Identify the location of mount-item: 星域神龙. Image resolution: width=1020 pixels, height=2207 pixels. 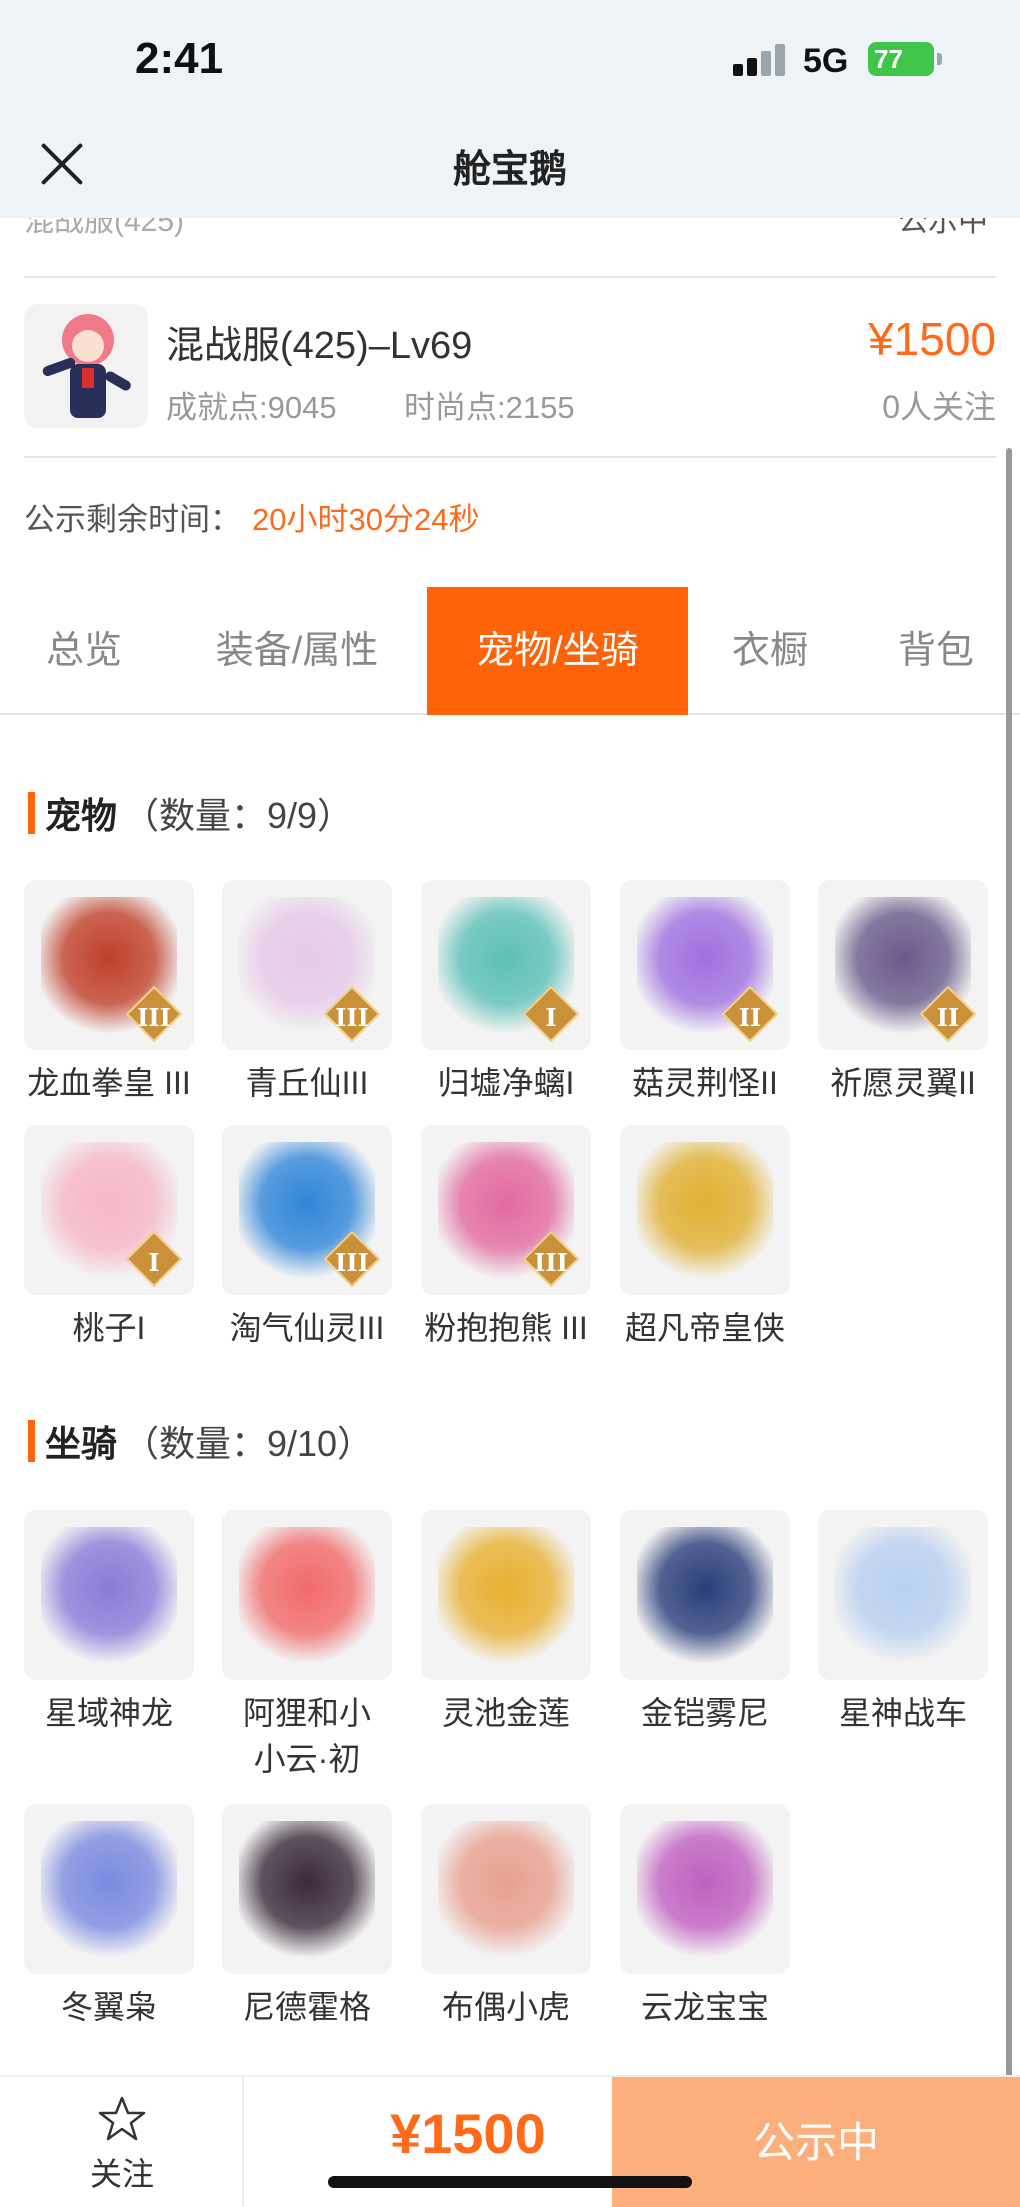
(109, 1623).